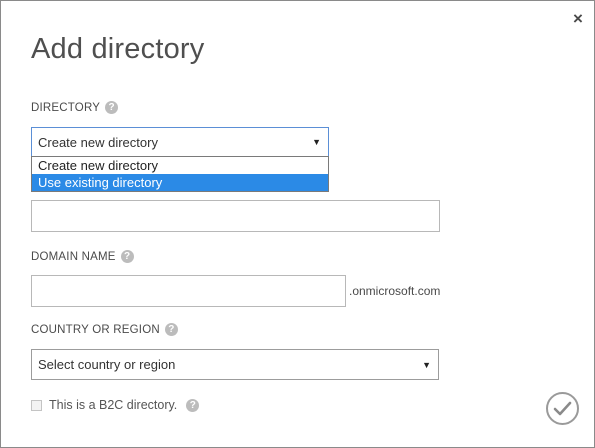 The width and height of the screenshot is (595, 448). Describe the element at coordinates (180, 165) in the screenshot. I see `dropdown-option-create-new: Create new directory` at that location.